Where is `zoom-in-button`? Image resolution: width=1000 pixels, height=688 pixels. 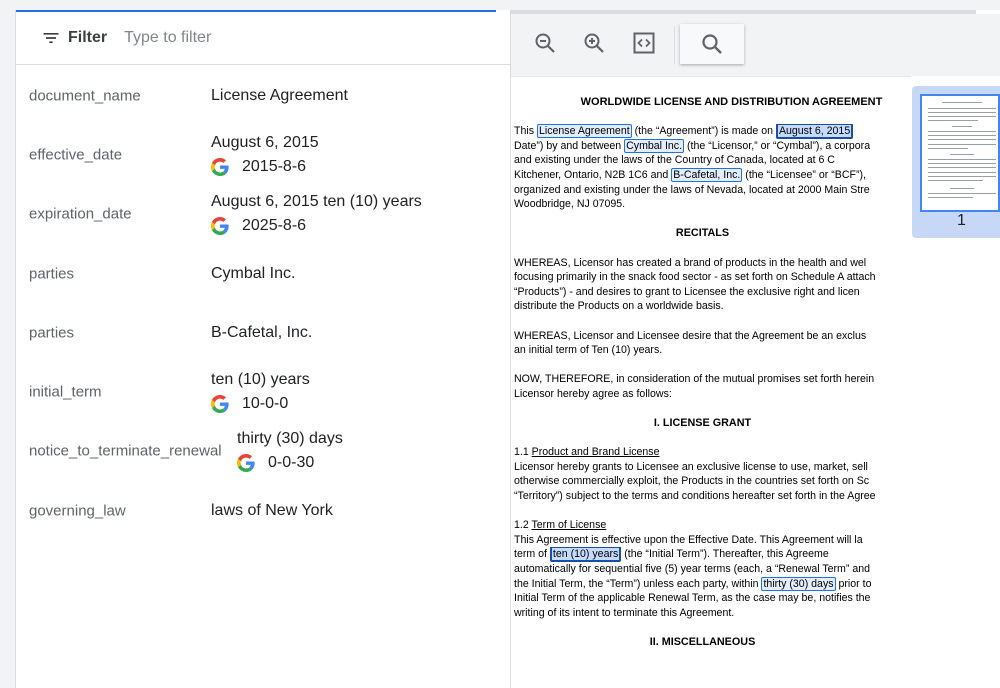
zoom-in-button is located at coordinates (594, 43).